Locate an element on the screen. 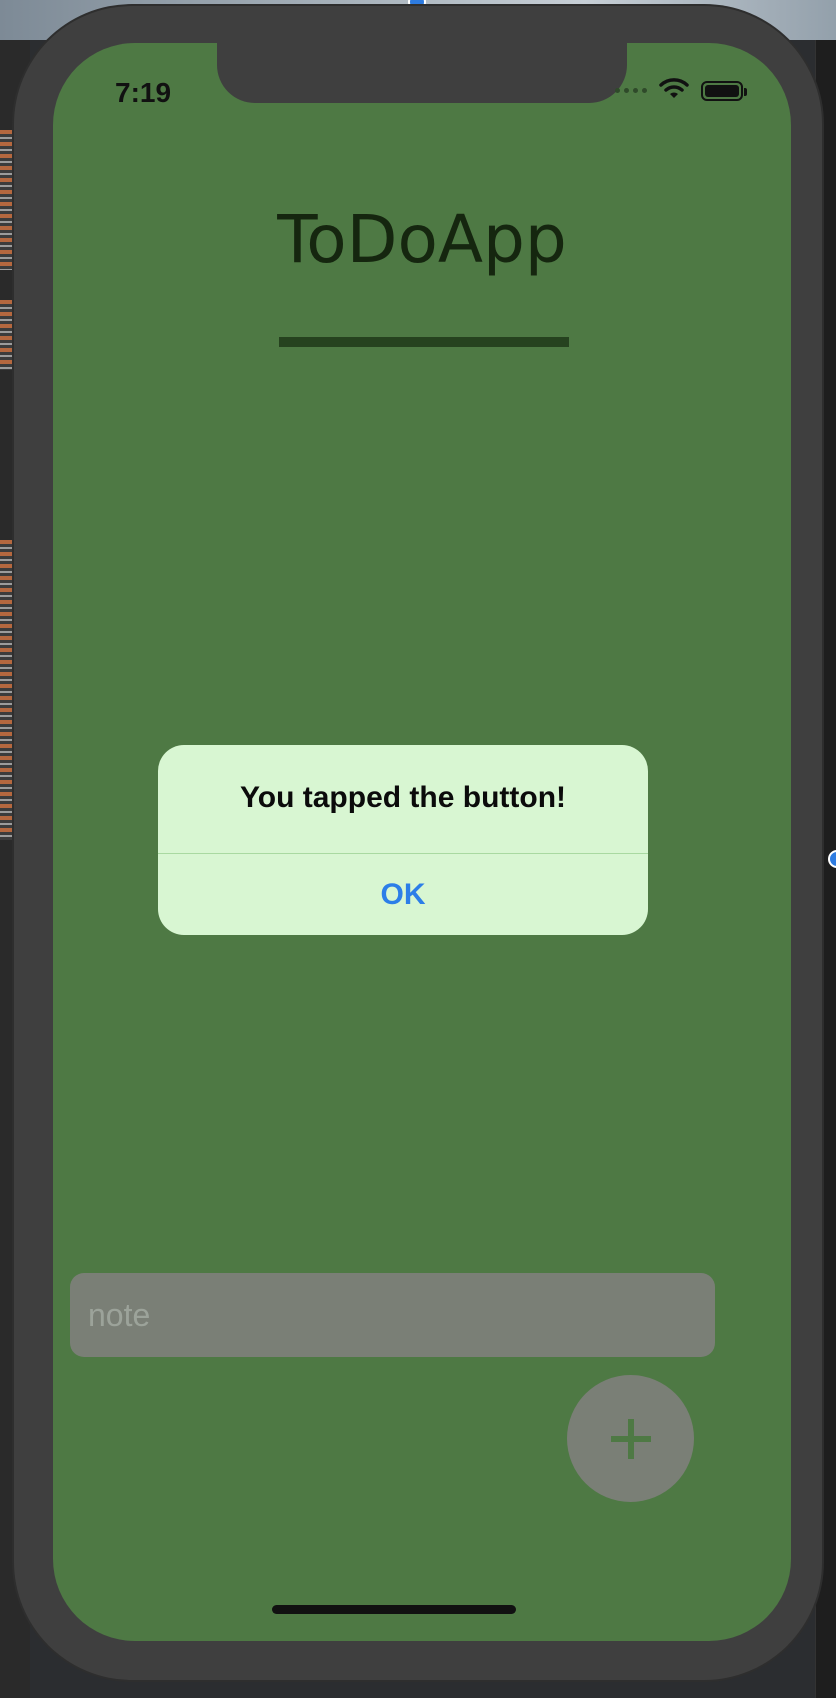  alert-message: You tapped the button! is located at coordinates (403, 797).